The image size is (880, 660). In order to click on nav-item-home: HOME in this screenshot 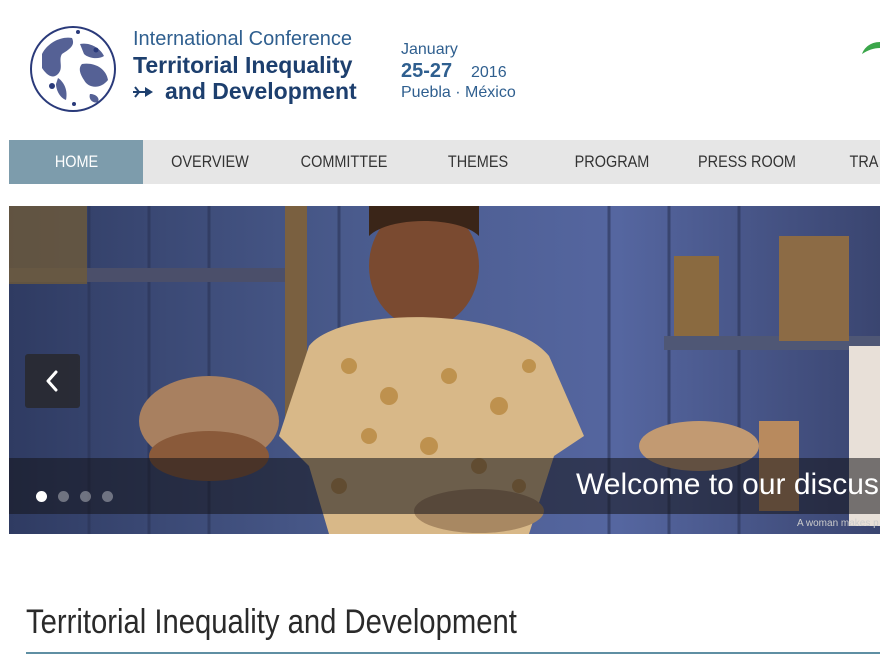, I will do `click(76, 162)`.